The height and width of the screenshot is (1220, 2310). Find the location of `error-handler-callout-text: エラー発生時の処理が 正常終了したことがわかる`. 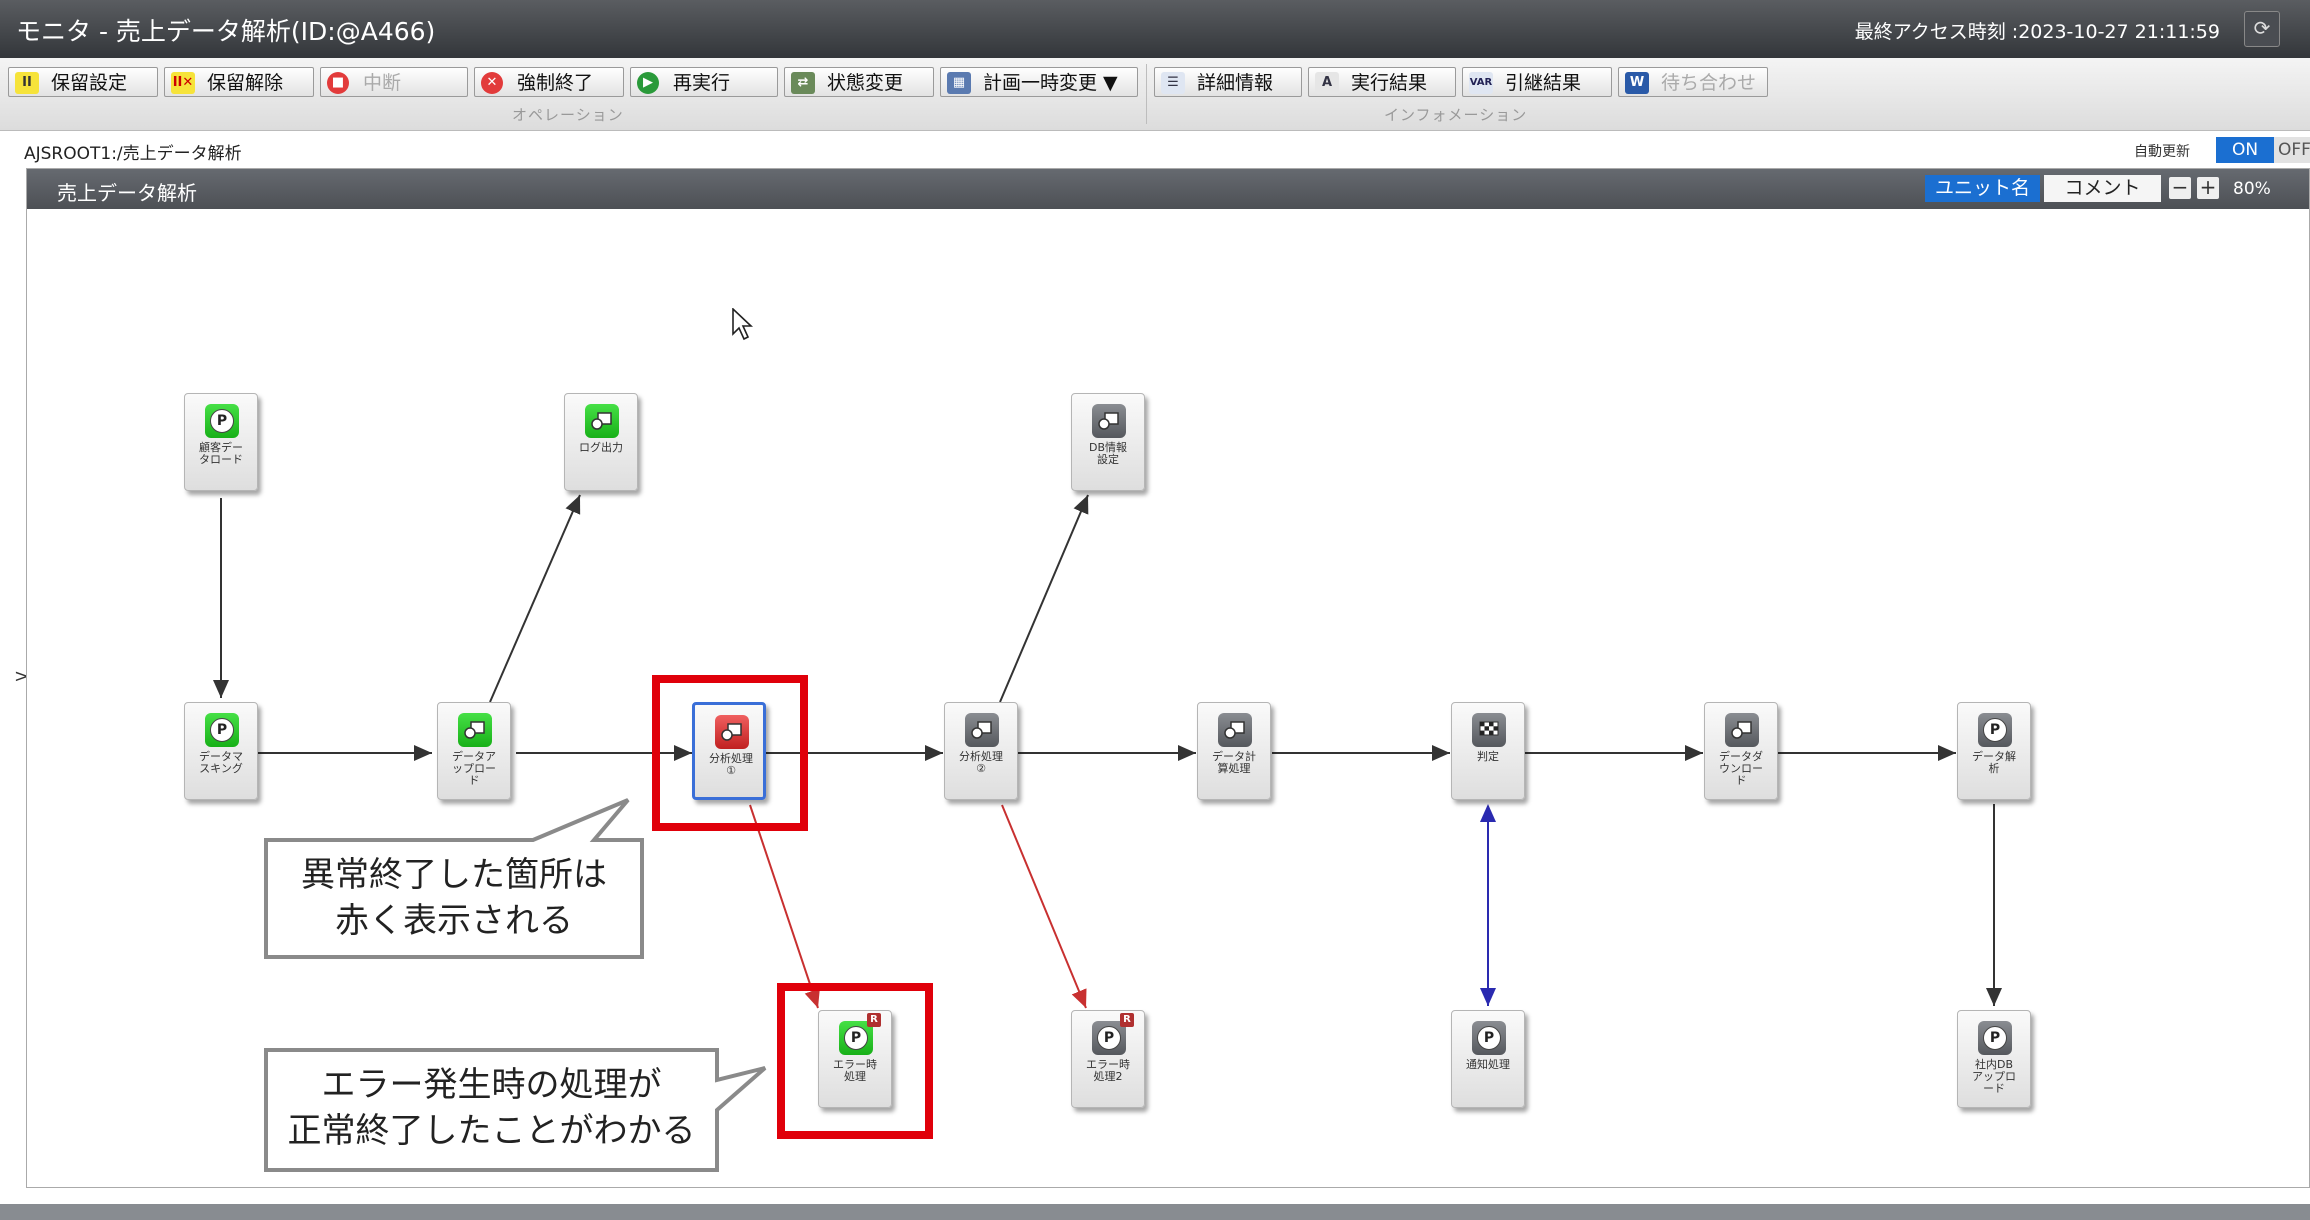

error-handler-callout-text: エラー発生時の処理が 正常終了したことがわかる is located at coordinates (491, 1108).